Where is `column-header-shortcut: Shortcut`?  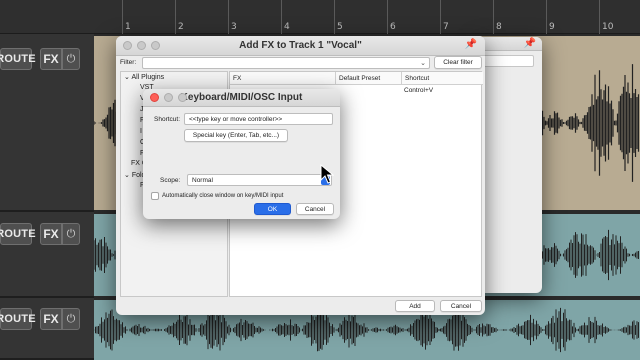 column-header-shortcut: Shortcut is located at coordinates (442, 78).